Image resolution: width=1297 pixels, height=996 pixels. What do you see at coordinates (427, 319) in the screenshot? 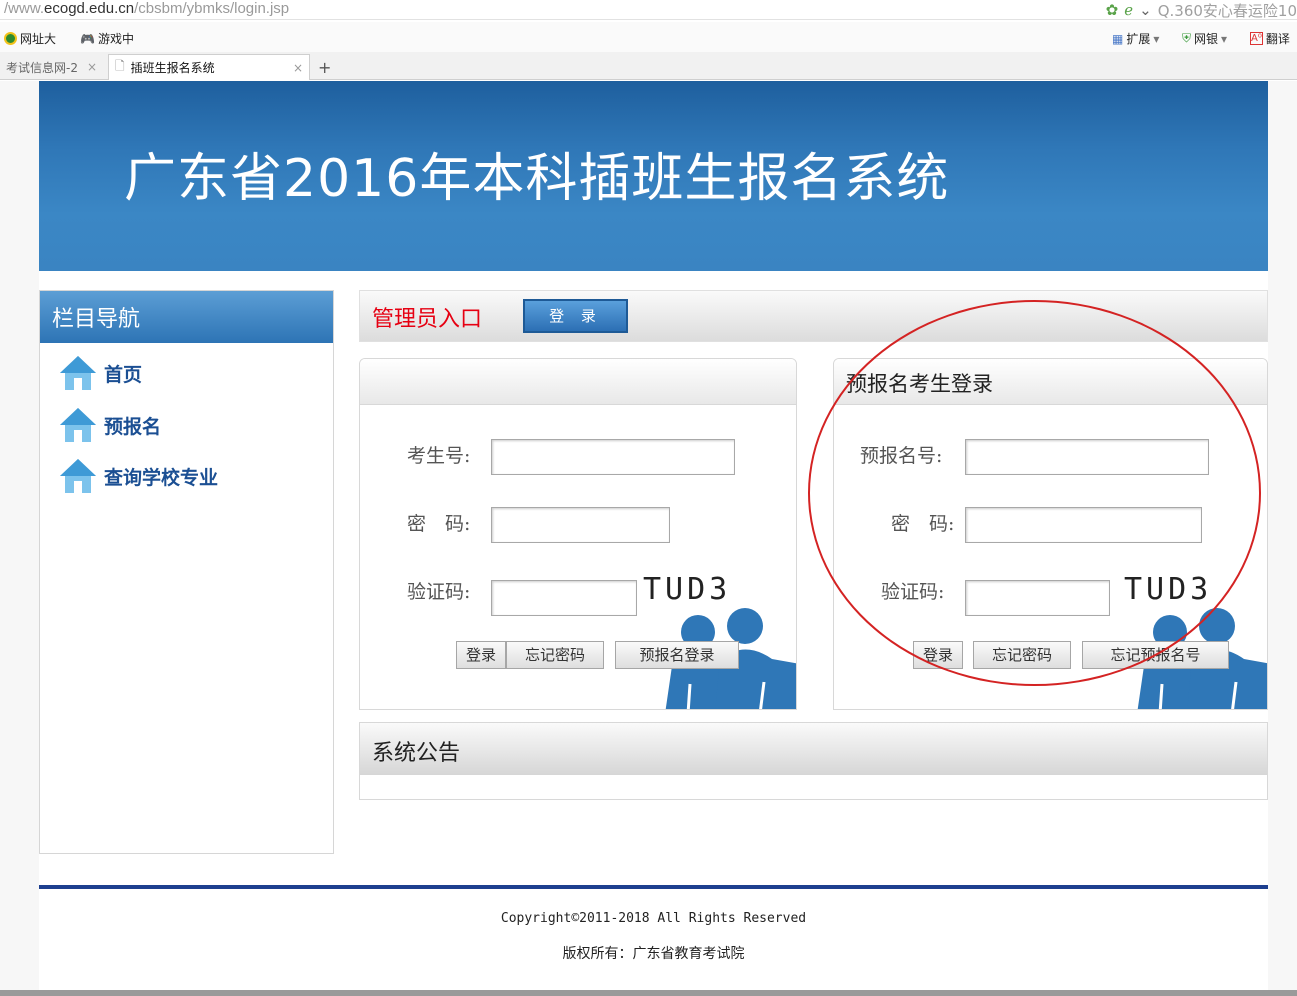
I see `admin-entry-label: 管理员入口` at bounding box center [427, 319].